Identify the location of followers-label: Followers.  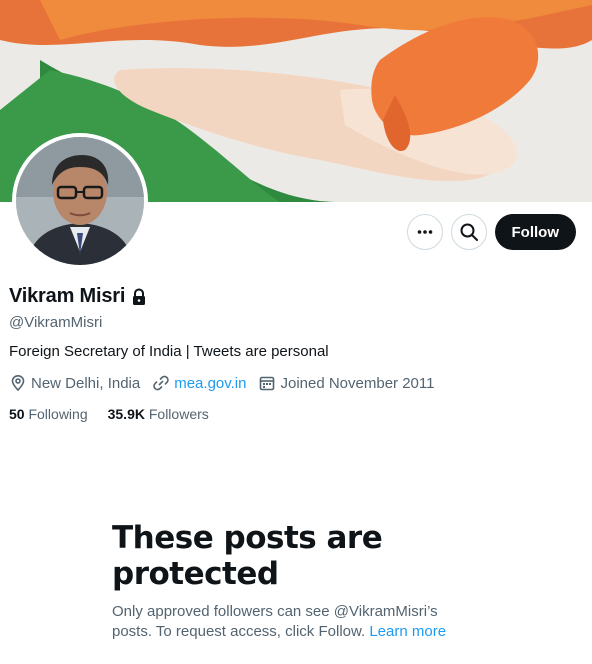
(178, 414).